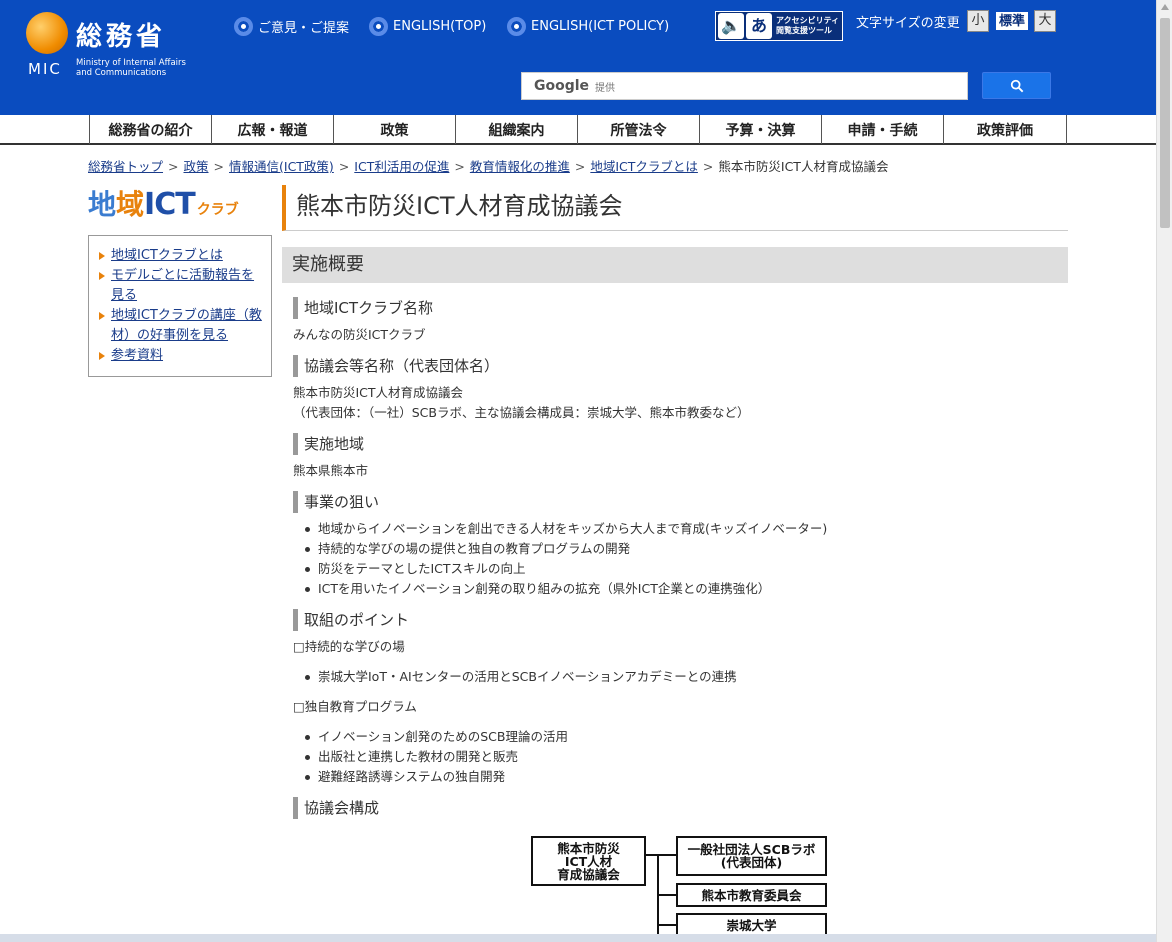 The width and height of the screenshot is (1172, 942). I want to click on link-english-ict-policy: ENGLISH(ICT POLICY), so click(588, 26).